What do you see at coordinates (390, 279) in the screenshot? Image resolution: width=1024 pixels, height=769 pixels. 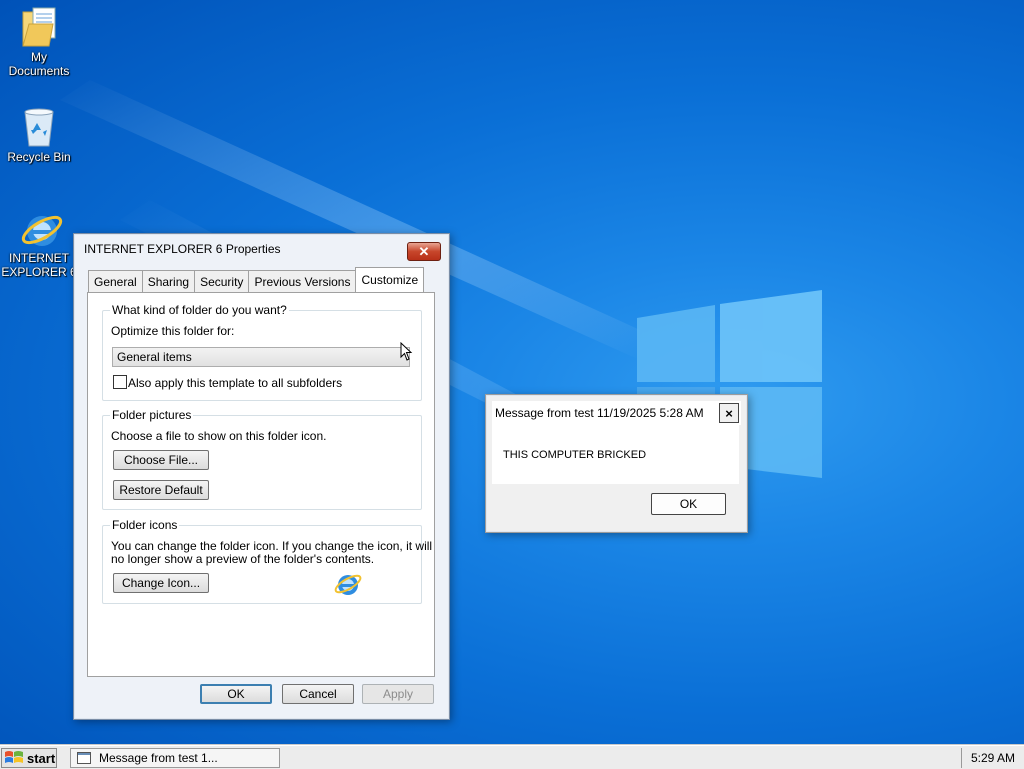 I see `tab-customize: Customize` at bounding box center [390, 279].